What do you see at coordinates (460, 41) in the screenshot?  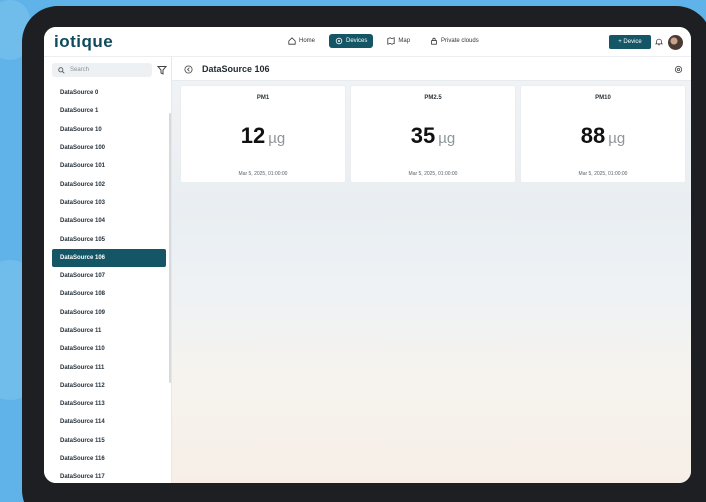 I see `nav-private-clouds-label: Private clouds` at bounding box center [460, 41].